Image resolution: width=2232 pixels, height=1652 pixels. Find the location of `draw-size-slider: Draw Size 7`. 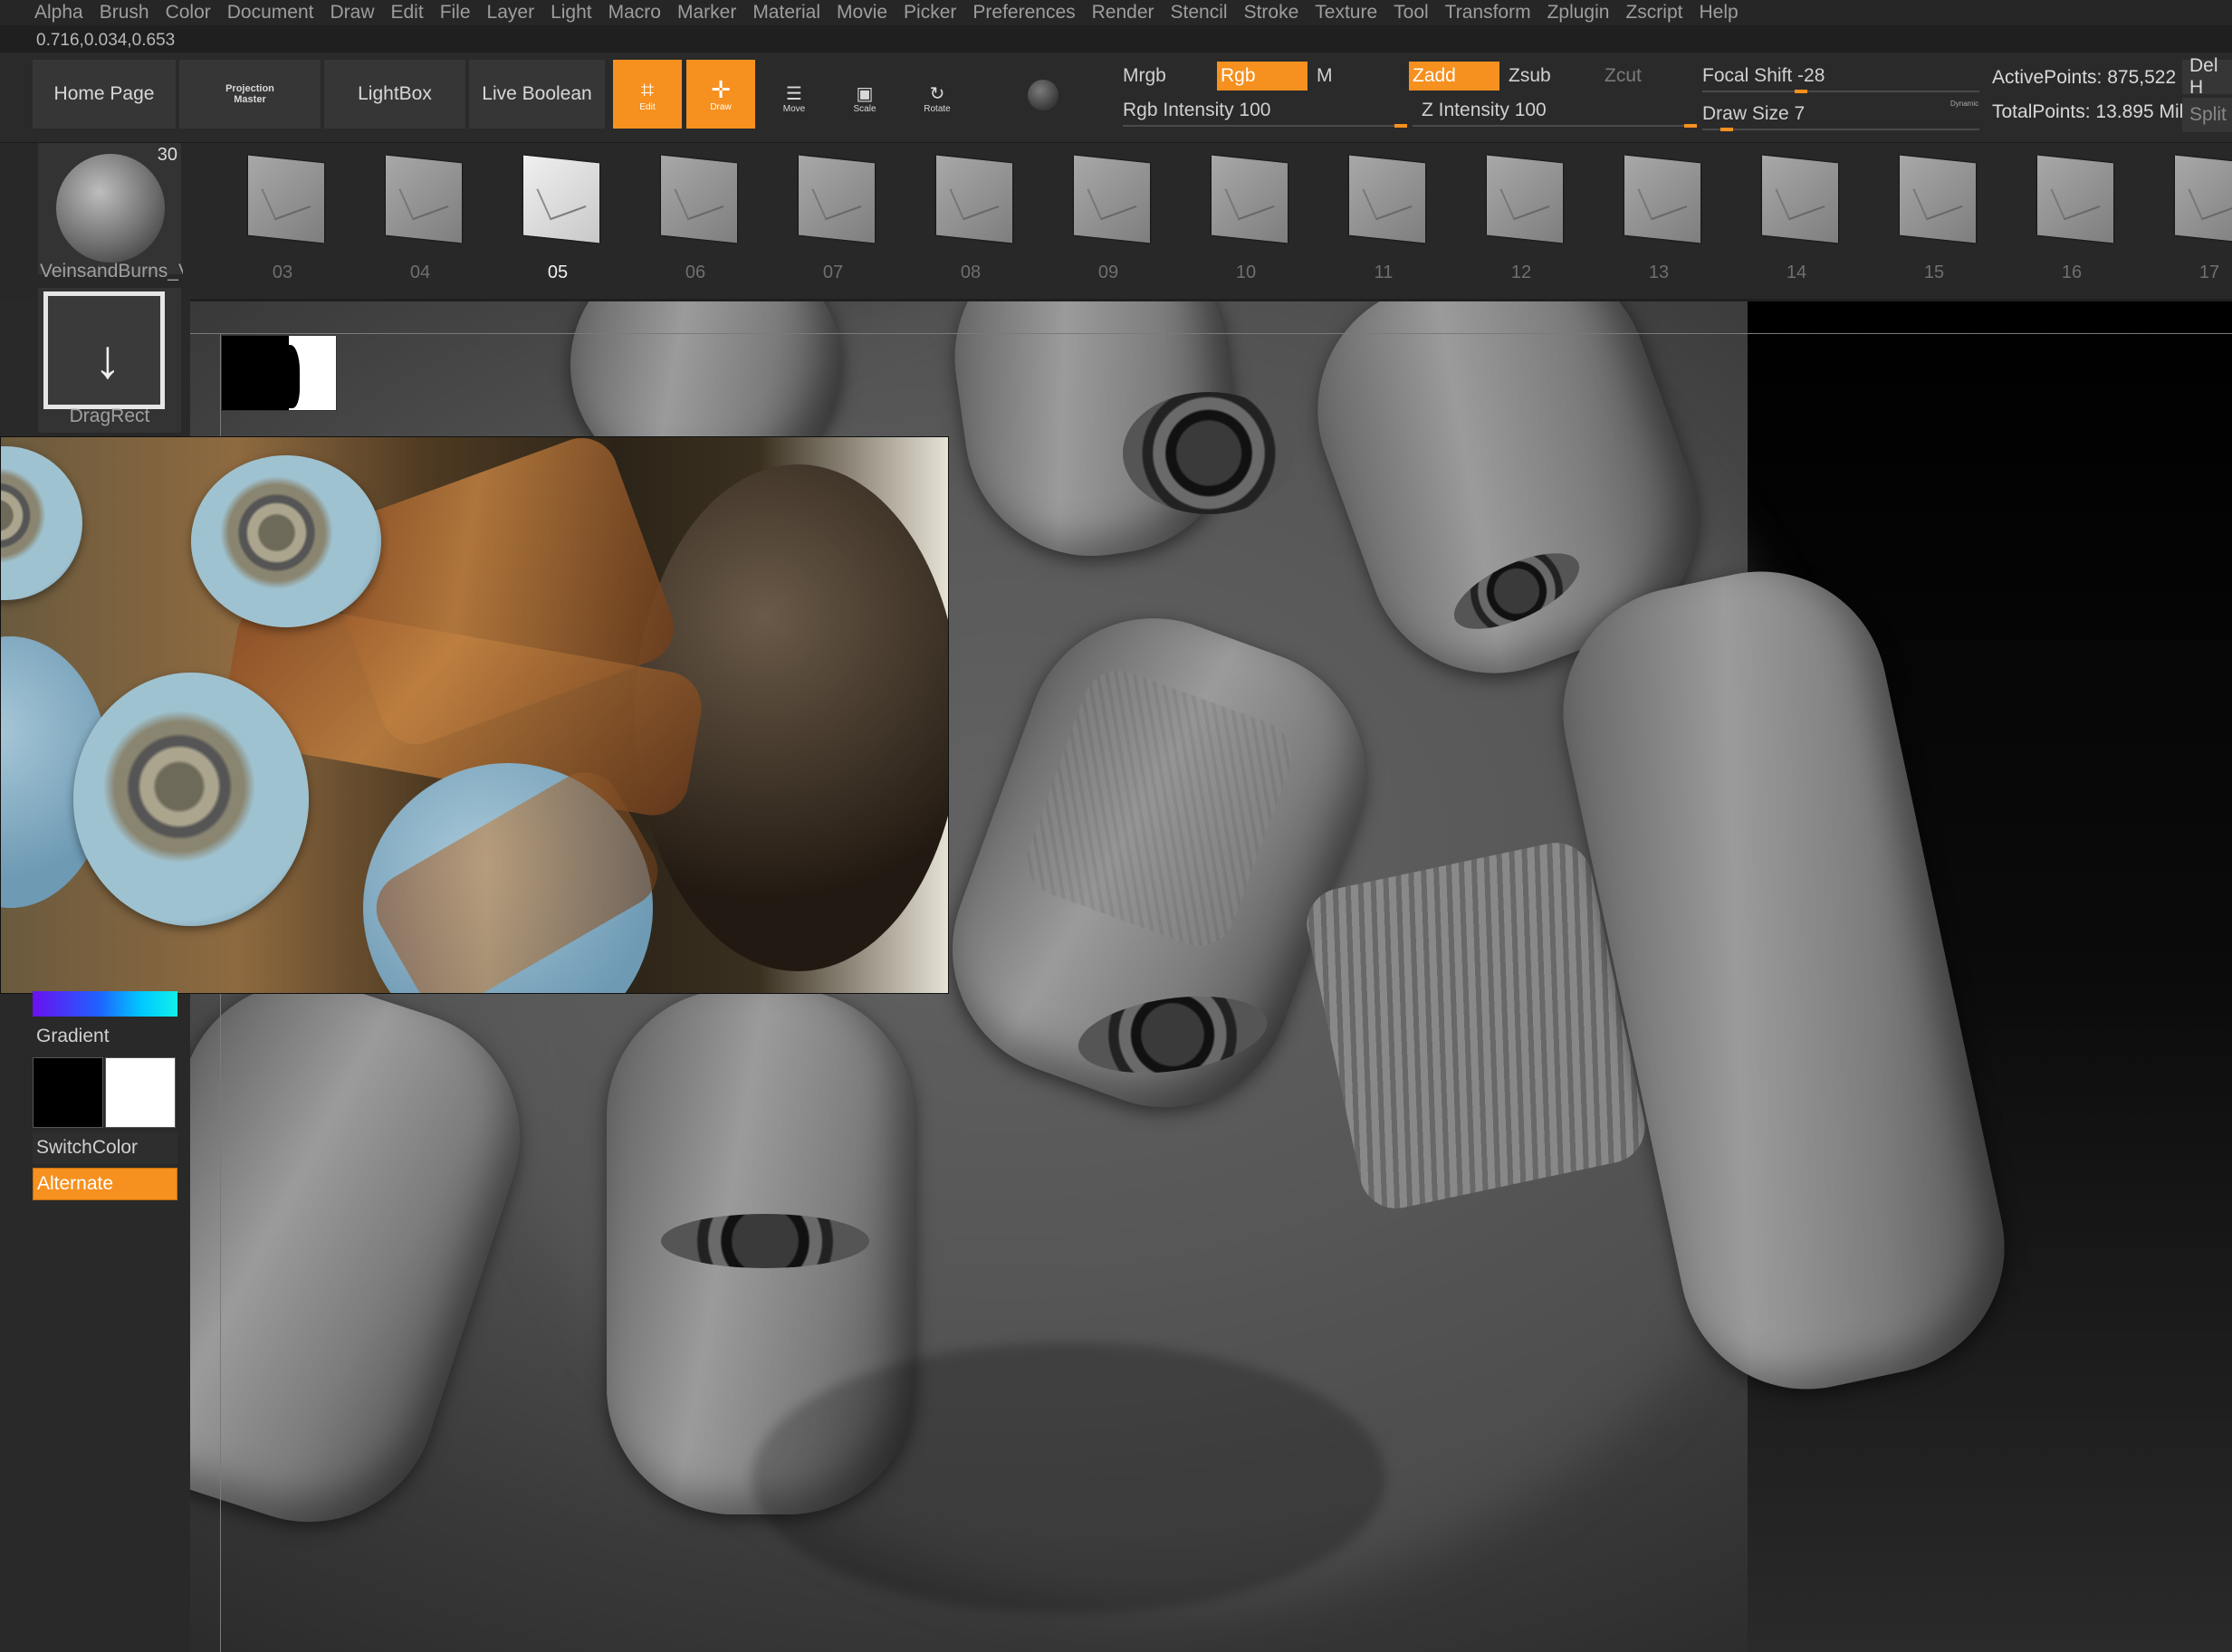

draw-size-slider: Draw Size 7 is located at coordinates (1753, 114).